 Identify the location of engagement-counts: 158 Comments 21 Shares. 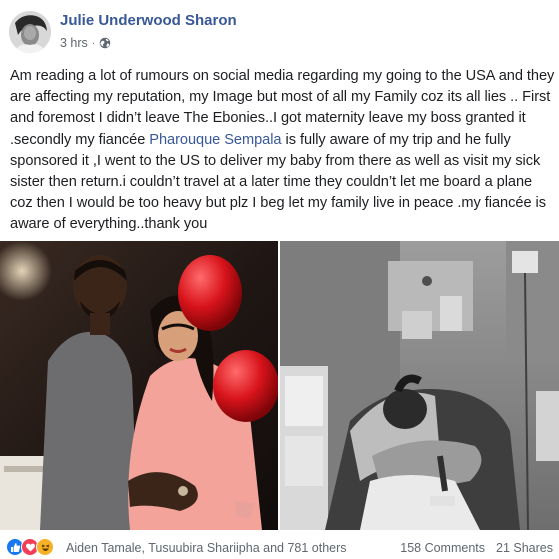
(476, 548).